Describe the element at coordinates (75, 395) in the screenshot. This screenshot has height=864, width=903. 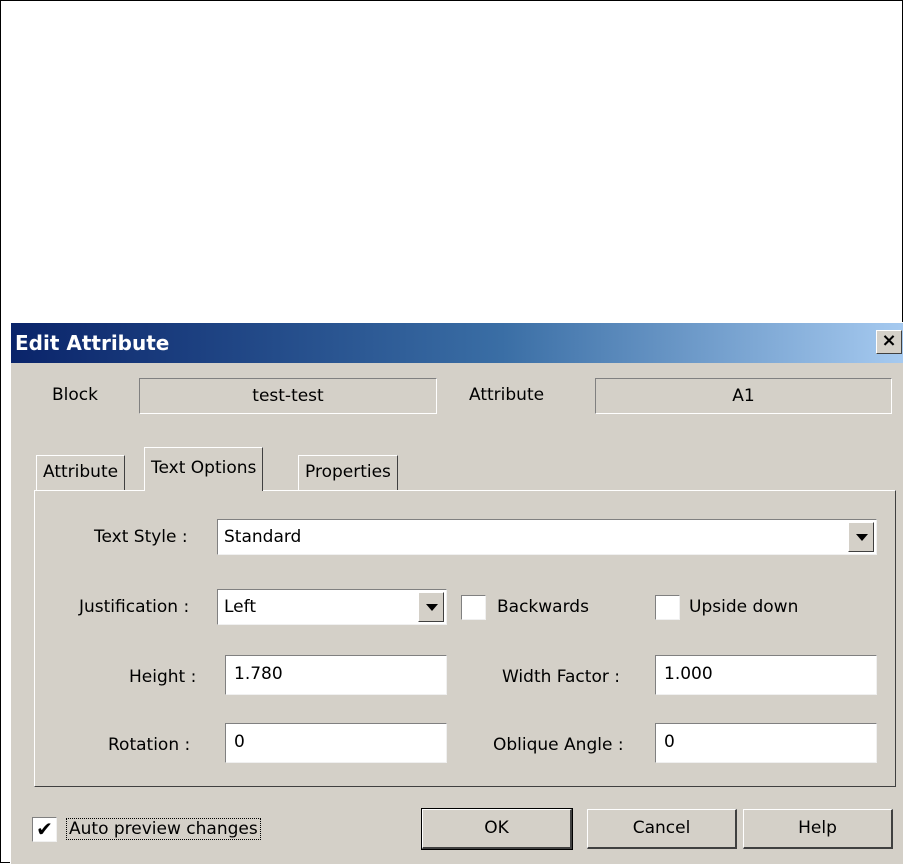
I see `block-label: Block` at that location.